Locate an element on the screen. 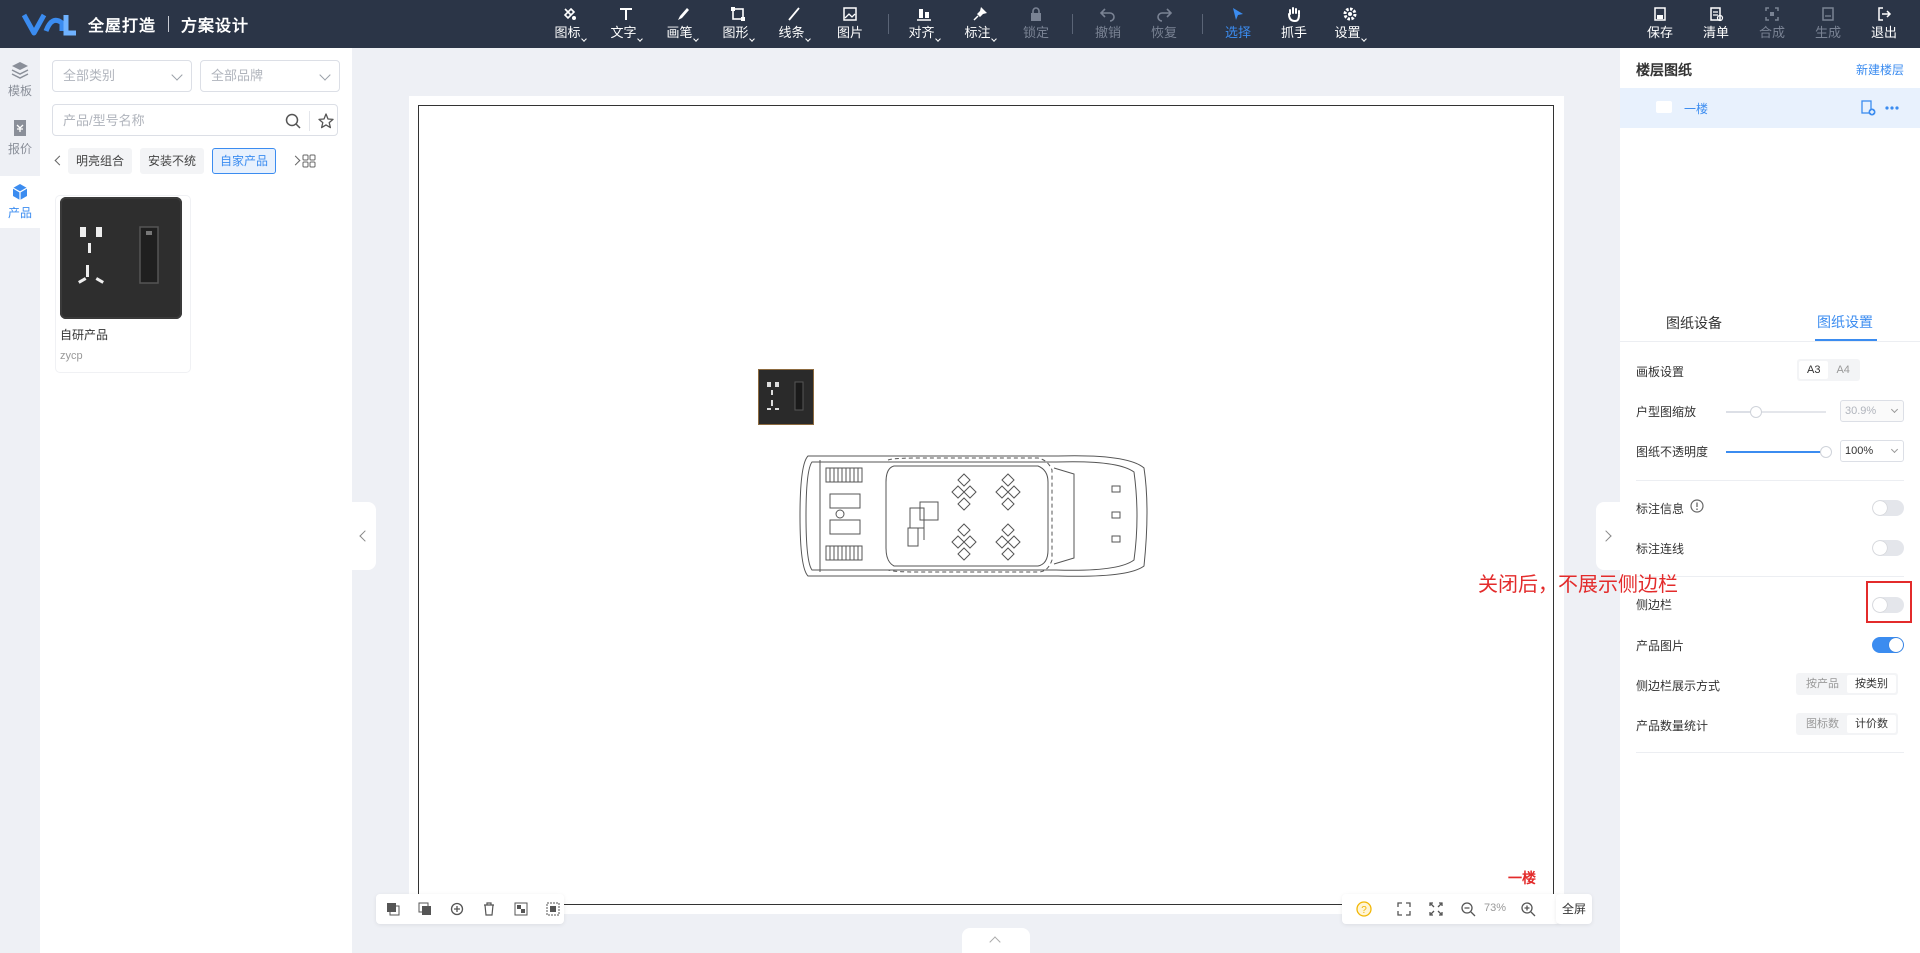 The image size is (1920, 953). tool-icon: 图标 is located at coordinates (570, 25).